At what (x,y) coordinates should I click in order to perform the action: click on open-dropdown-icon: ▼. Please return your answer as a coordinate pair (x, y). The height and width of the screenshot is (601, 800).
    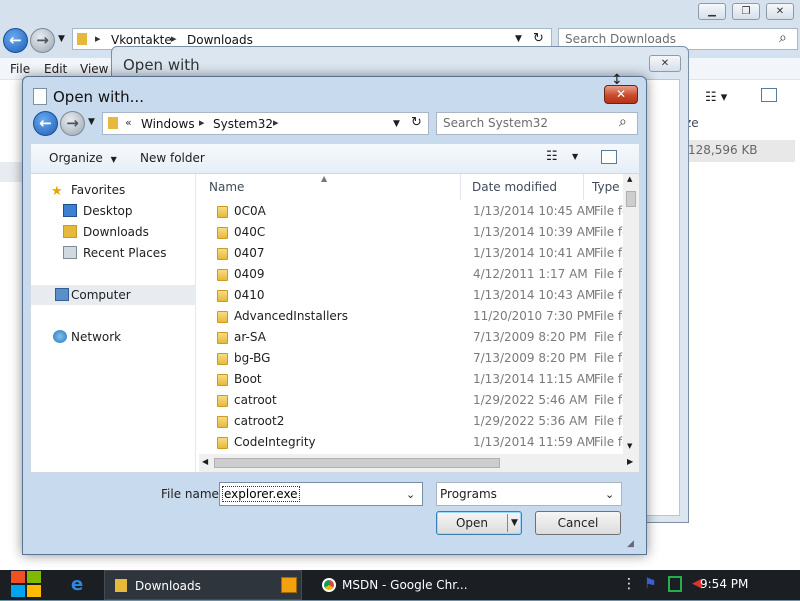
    Looking at the image, I should click on (514, 523).